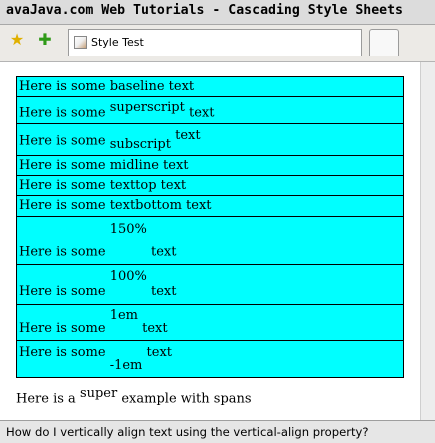 The height and width of the screenshot is (443, 435). I want to click on browser-toolbar: ★ ✚ Style Test, so click(217, 43).